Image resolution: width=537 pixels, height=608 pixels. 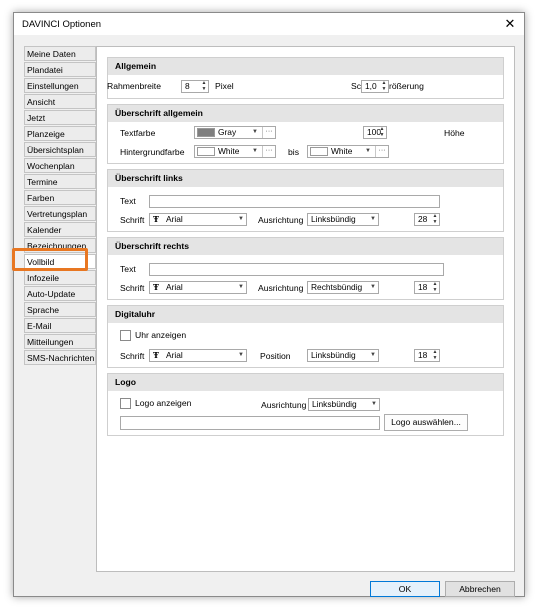 I want to click on sidebar-item-meine-daten: Meine Daten, so click(x=60, y=53).